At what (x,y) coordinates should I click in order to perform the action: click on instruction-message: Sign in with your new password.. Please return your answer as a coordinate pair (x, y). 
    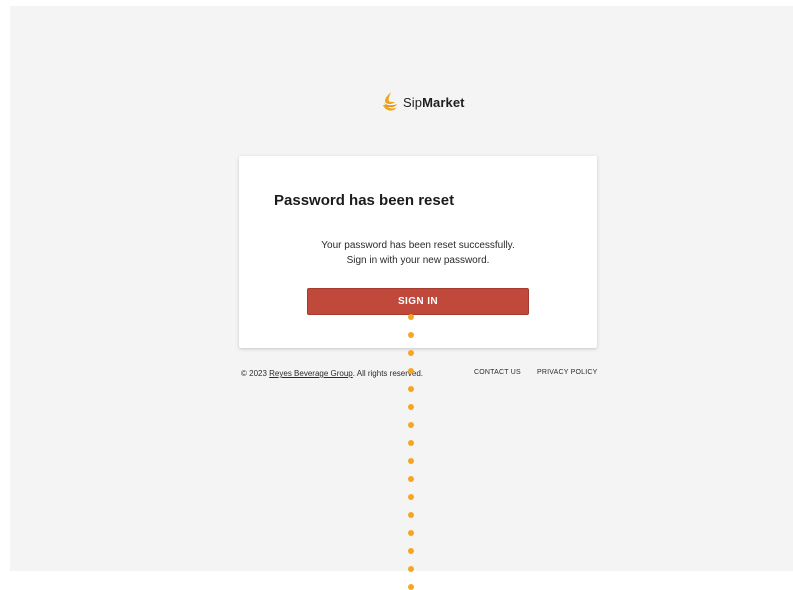
    Looking at the image, I should click on (418, 260).